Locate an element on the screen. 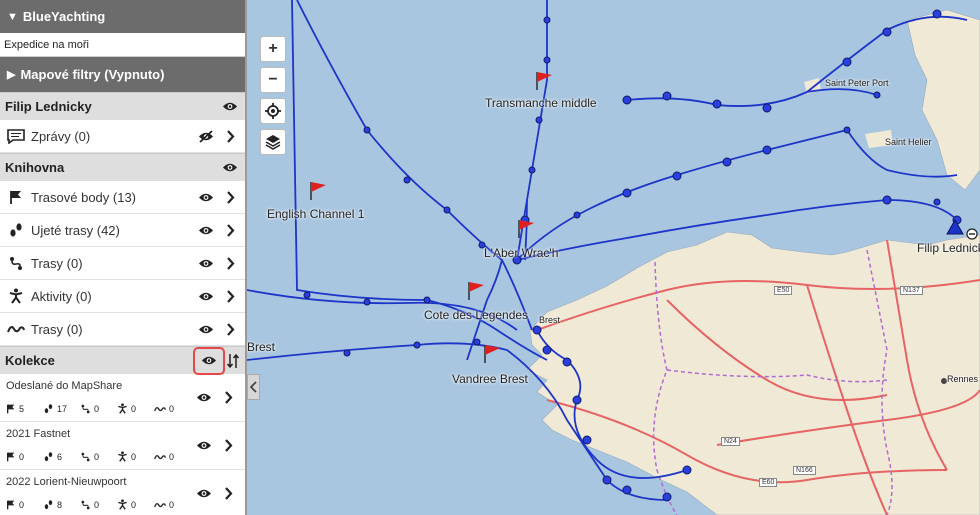 The width and height of the screenshot is (980, 515). layers-icon is located at coordinates (273, 142).